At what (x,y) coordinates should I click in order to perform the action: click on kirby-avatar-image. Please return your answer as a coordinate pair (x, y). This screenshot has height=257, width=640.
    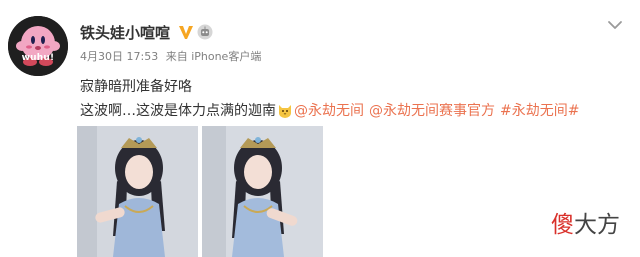
    Looking at the image, I should click on (38, 46).